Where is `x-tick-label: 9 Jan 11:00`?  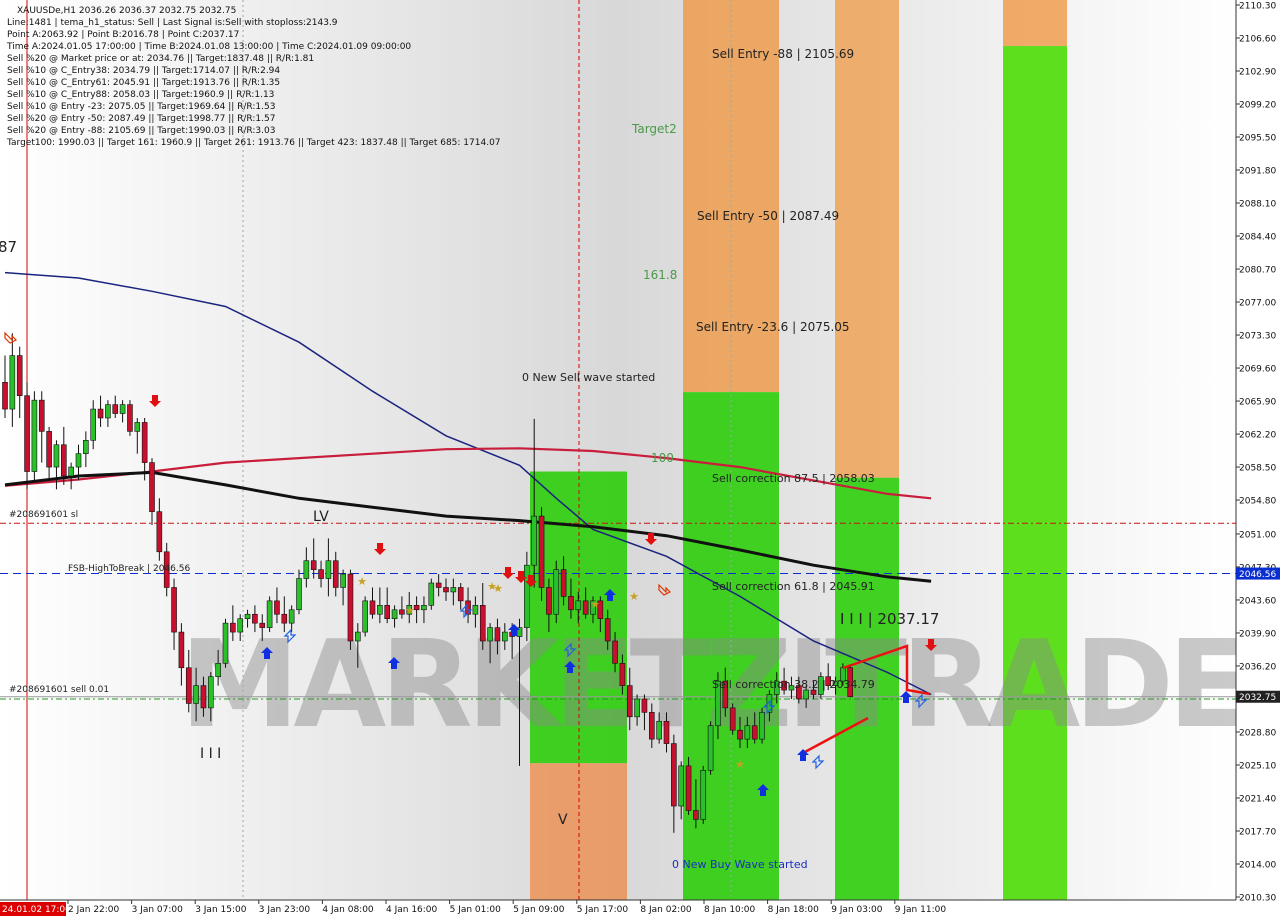 x-tick-label: 9 Jan 11:00 is located at coordinates (921, 910).